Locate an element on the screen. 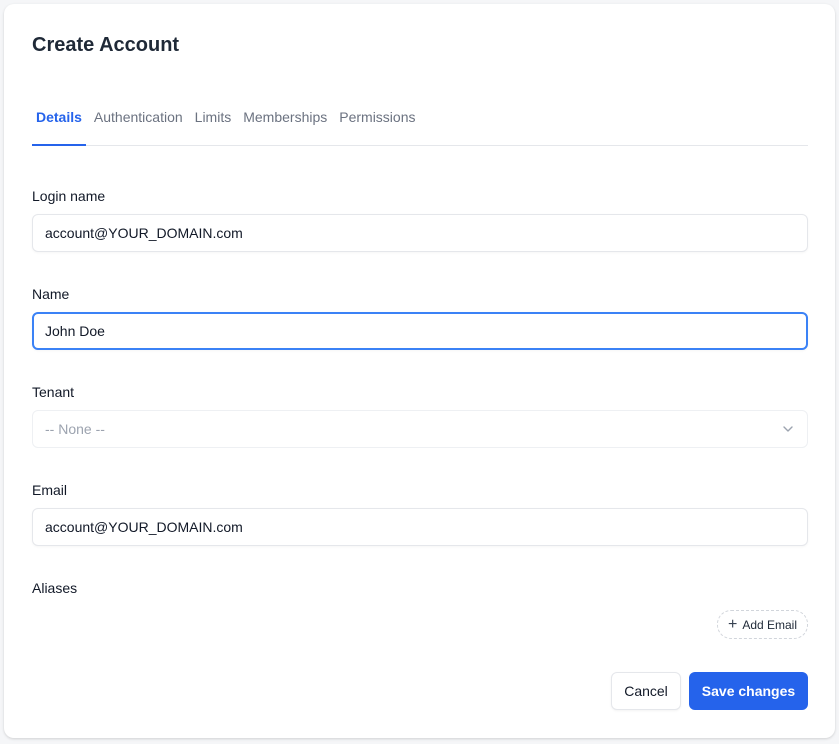  tab-permissions: Permissions is located at coordinates (377, 123).